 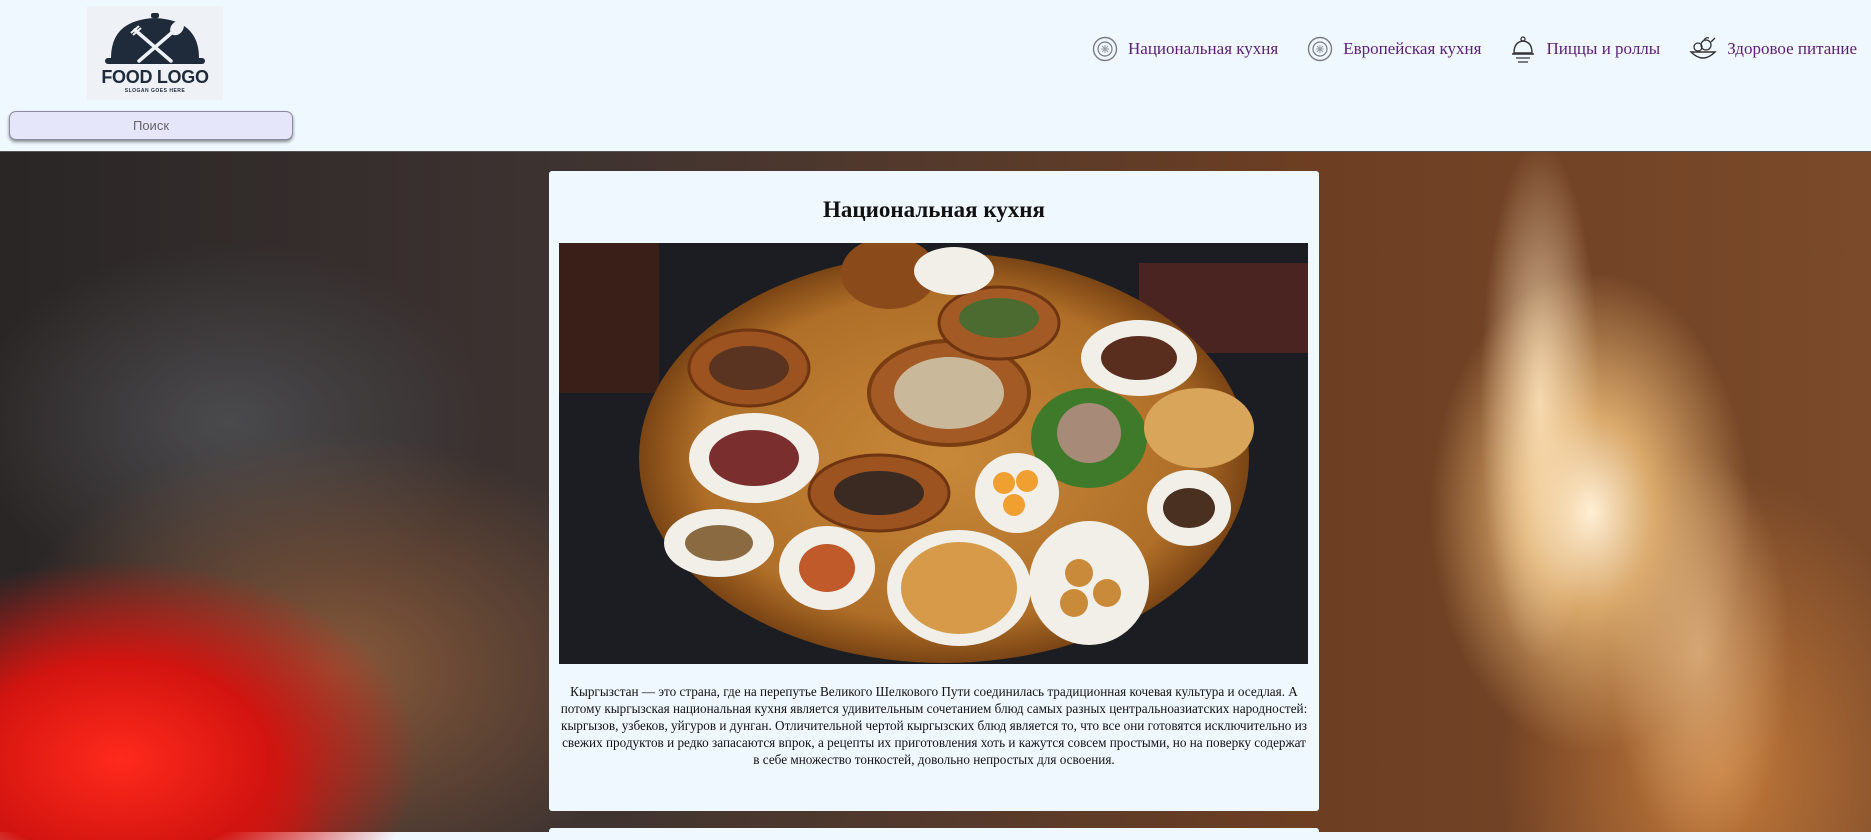 What do you see at coordinates (151, 125) in the screenshot?
I see `search-input` at bounding box center [151, 125].